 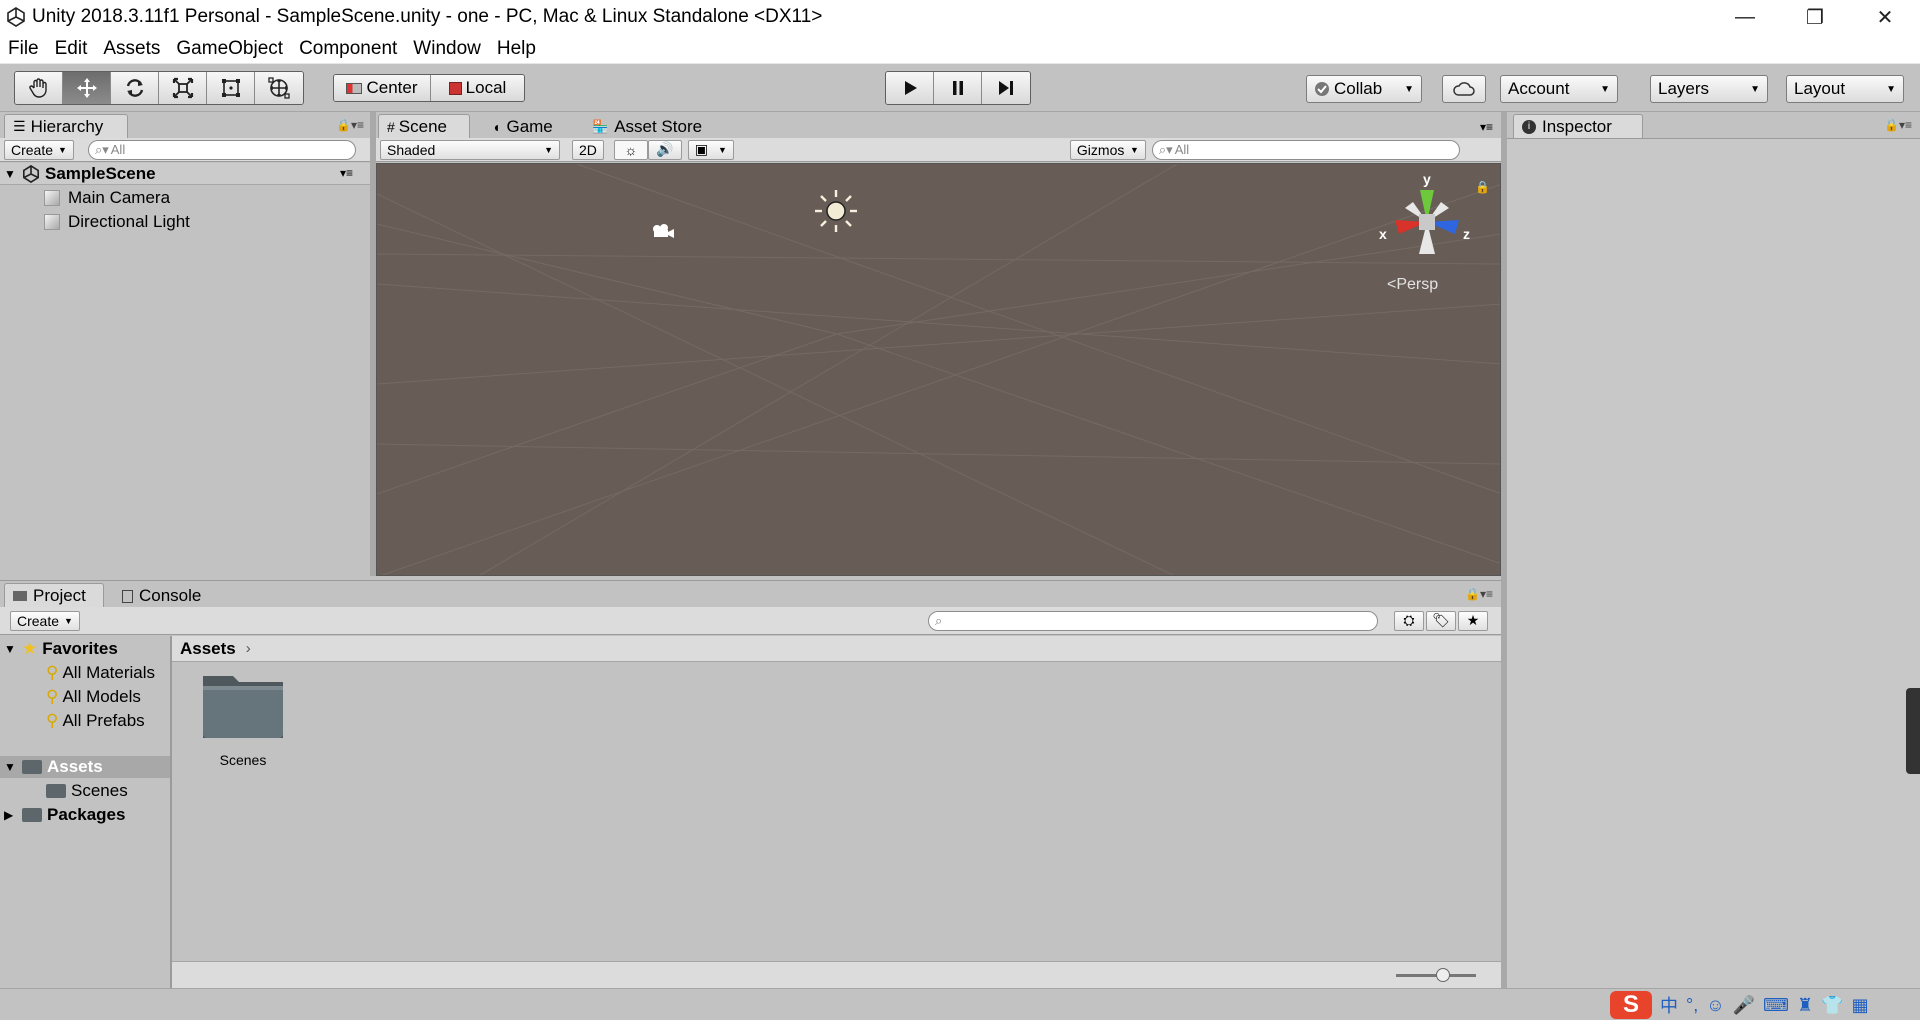 What do you see at coordinates (1885, 17) in the screenshot?
I see `close-button: ✕` at bounding box center [1885, 17].